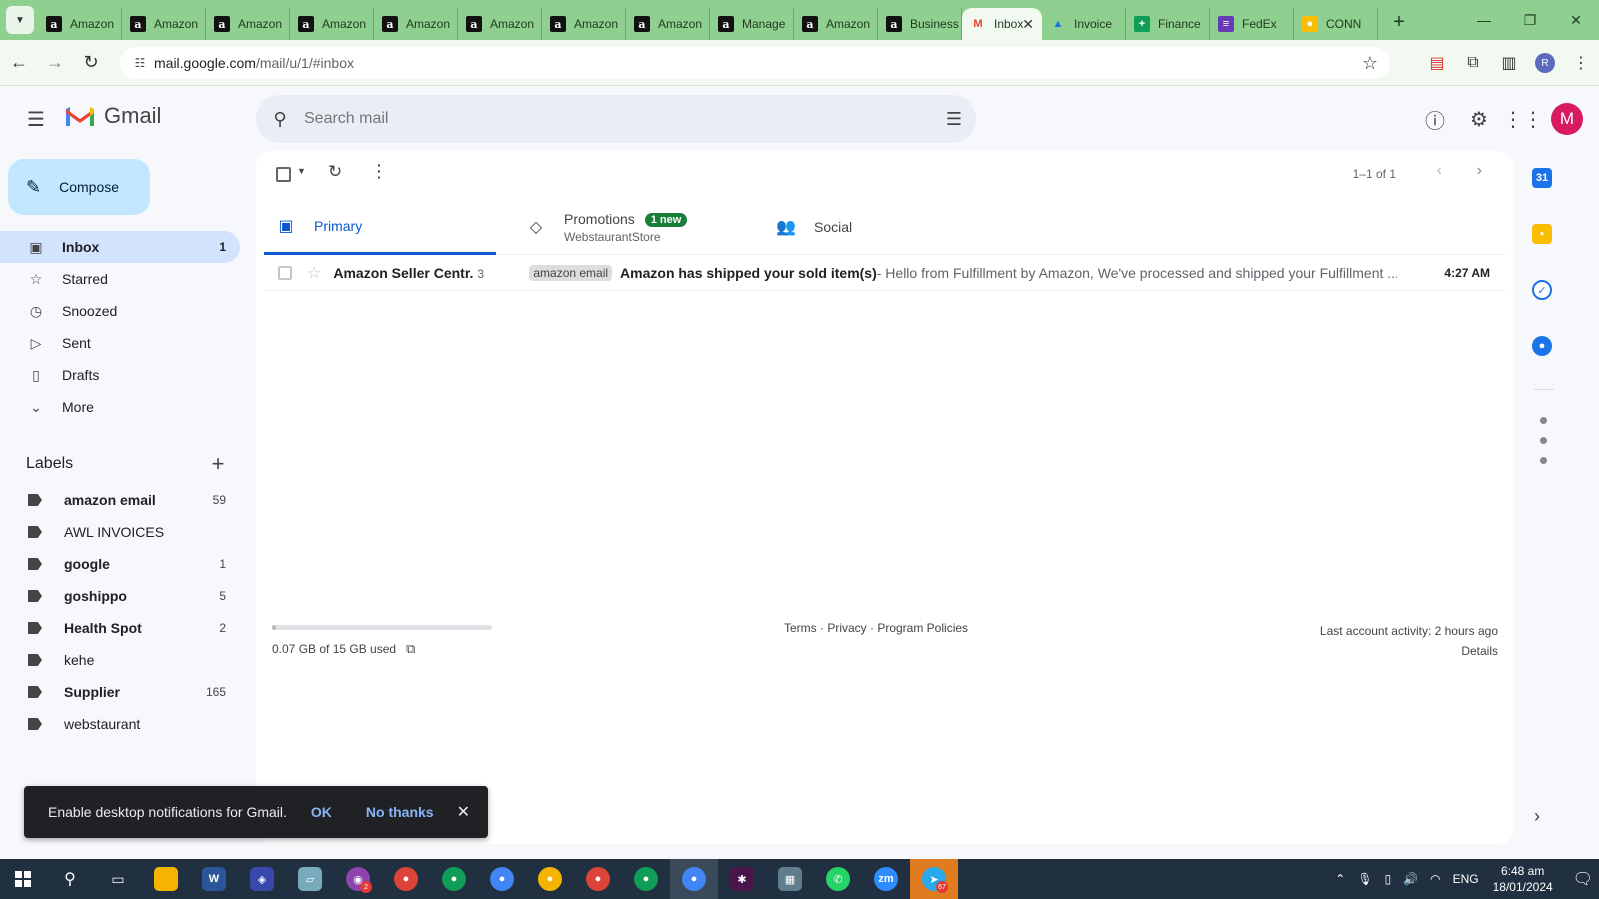  What do you see at coordinates (358, 879) in the screenshot?
I see `taskbar-app-chat: ◉ 2` at bounding box center [358, 879].